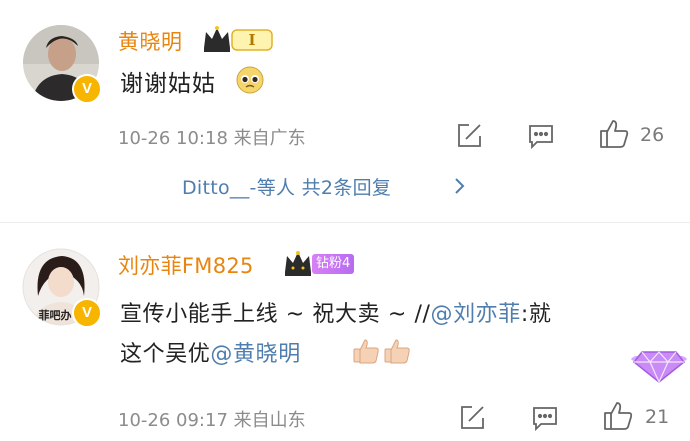 This screenshot has height=441, width=690. What do you see at coordinates (286, 186) in the screenshot?
I see `reply-summary-link: Ditto__-等人 共2条回复` at bounding box center [286, 186].